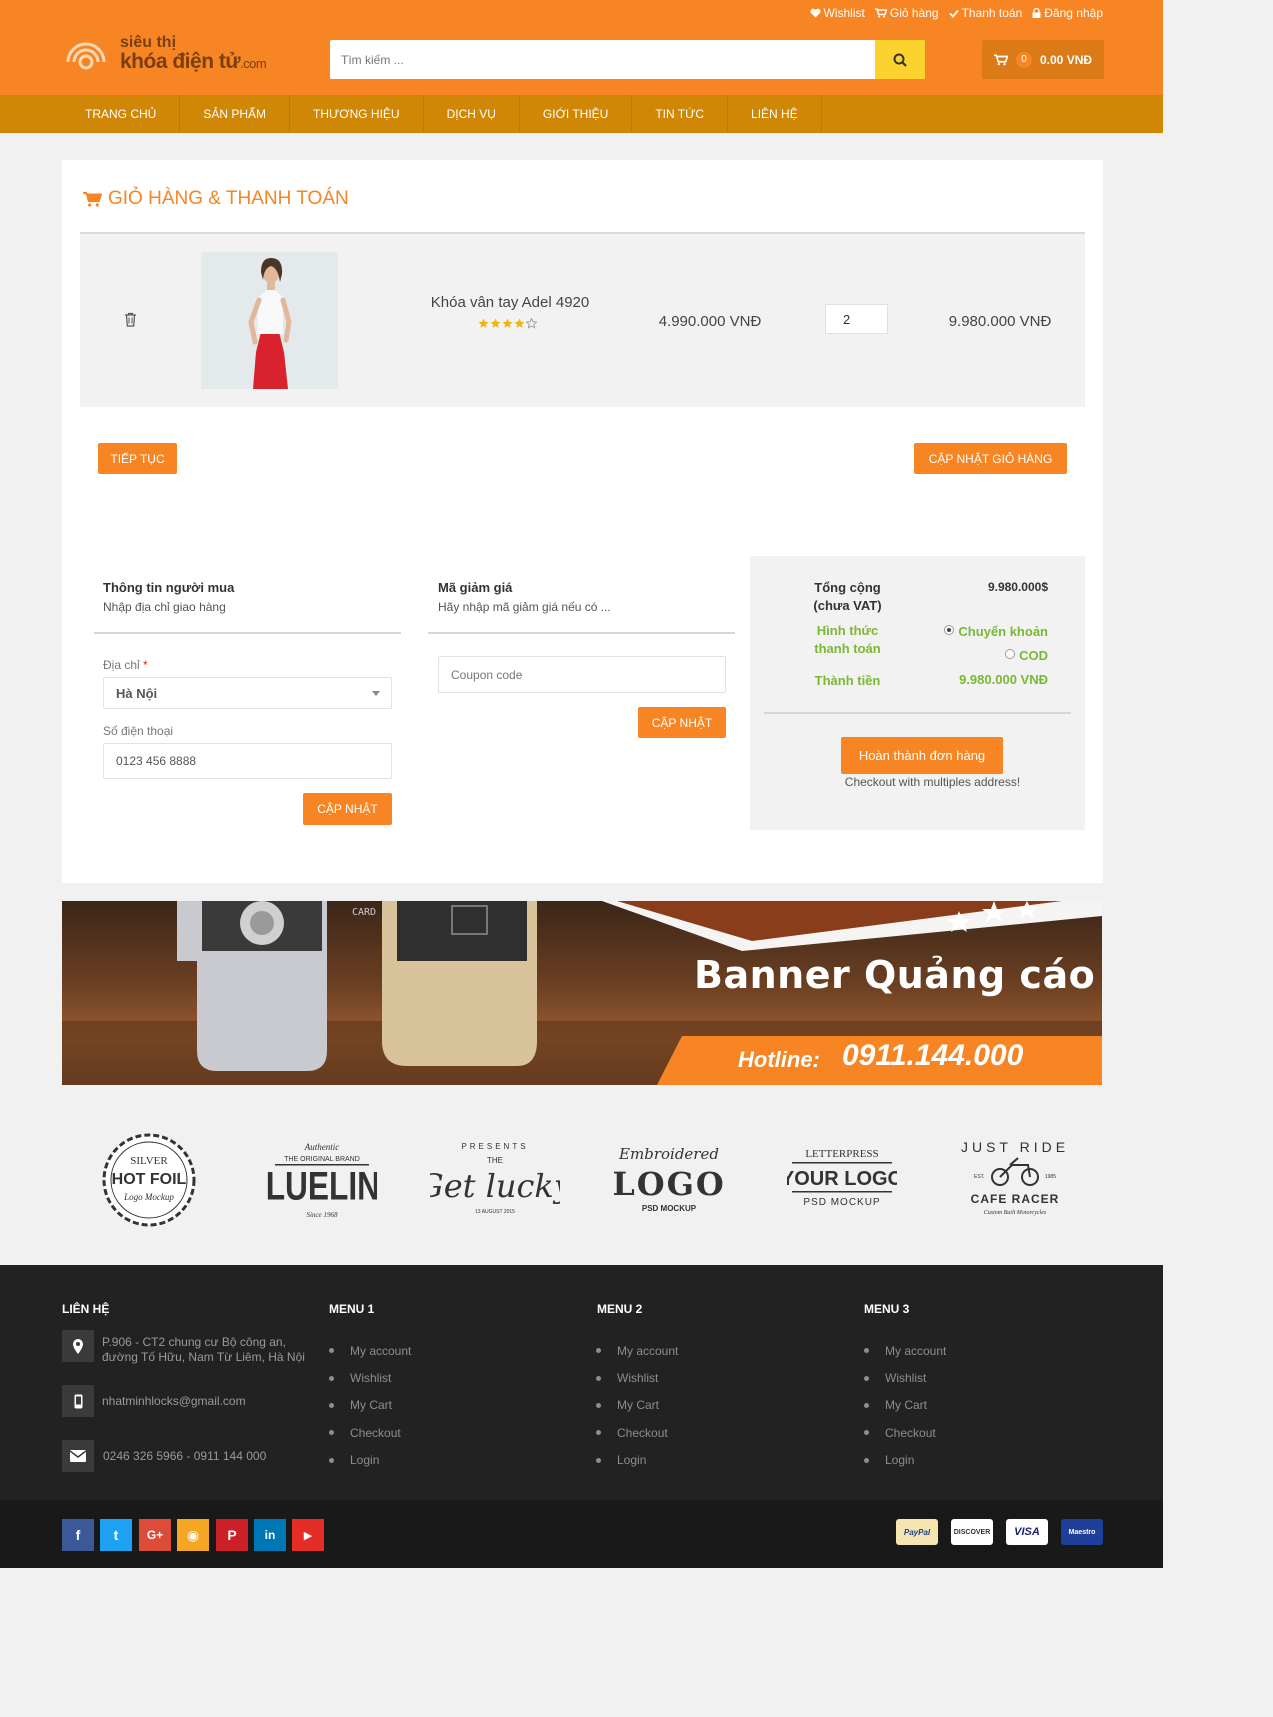 Image resolution: width=1273 pixels, height=1717 pixels. What do you see at coordinates (472, 114) in the screenshot?
I see `nav-item-services: DỊCH VỤ` at bounding box center [472, 114].